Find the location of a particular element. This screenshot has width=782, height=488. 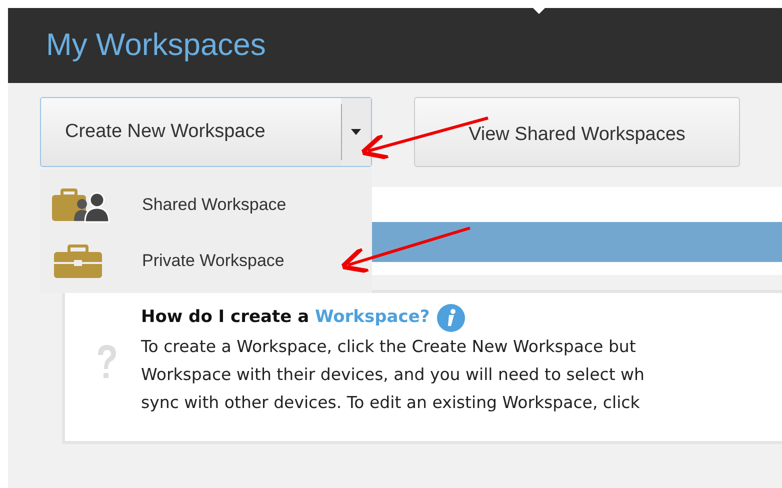

page-title: My Workspaces is located at coordinates (156, 45).